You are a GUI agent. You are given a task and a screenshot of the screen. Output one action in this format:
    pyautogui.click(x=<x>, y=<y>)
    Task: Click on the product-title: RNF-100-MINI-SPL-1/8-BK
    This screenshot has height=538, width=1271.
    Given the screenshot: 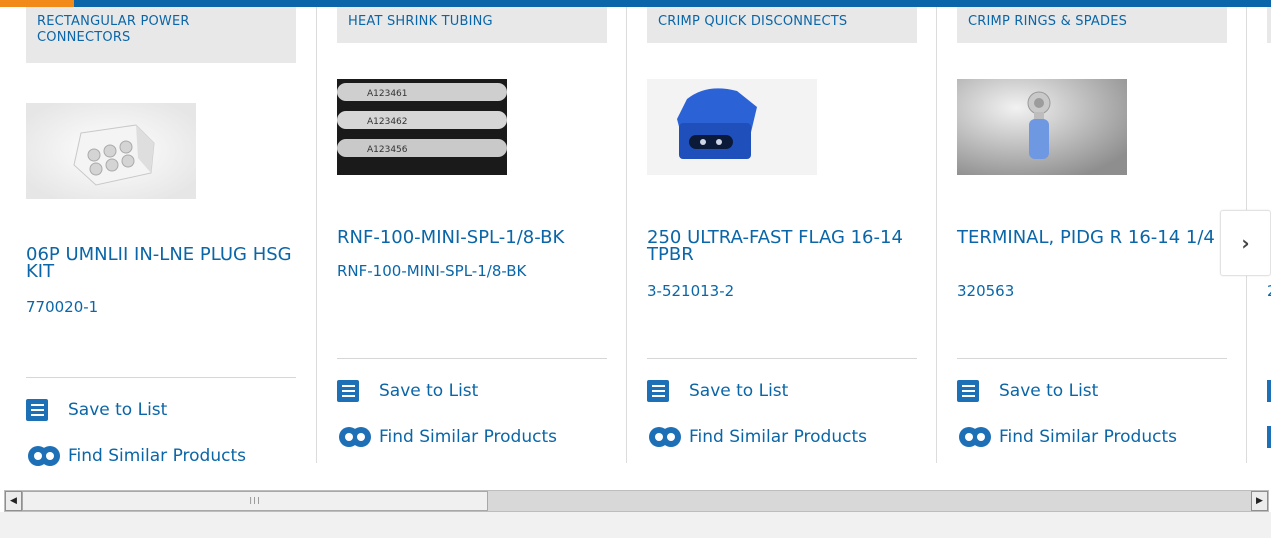 What is the action you would take?
    pyautogui.click(x=472, y=238)
    